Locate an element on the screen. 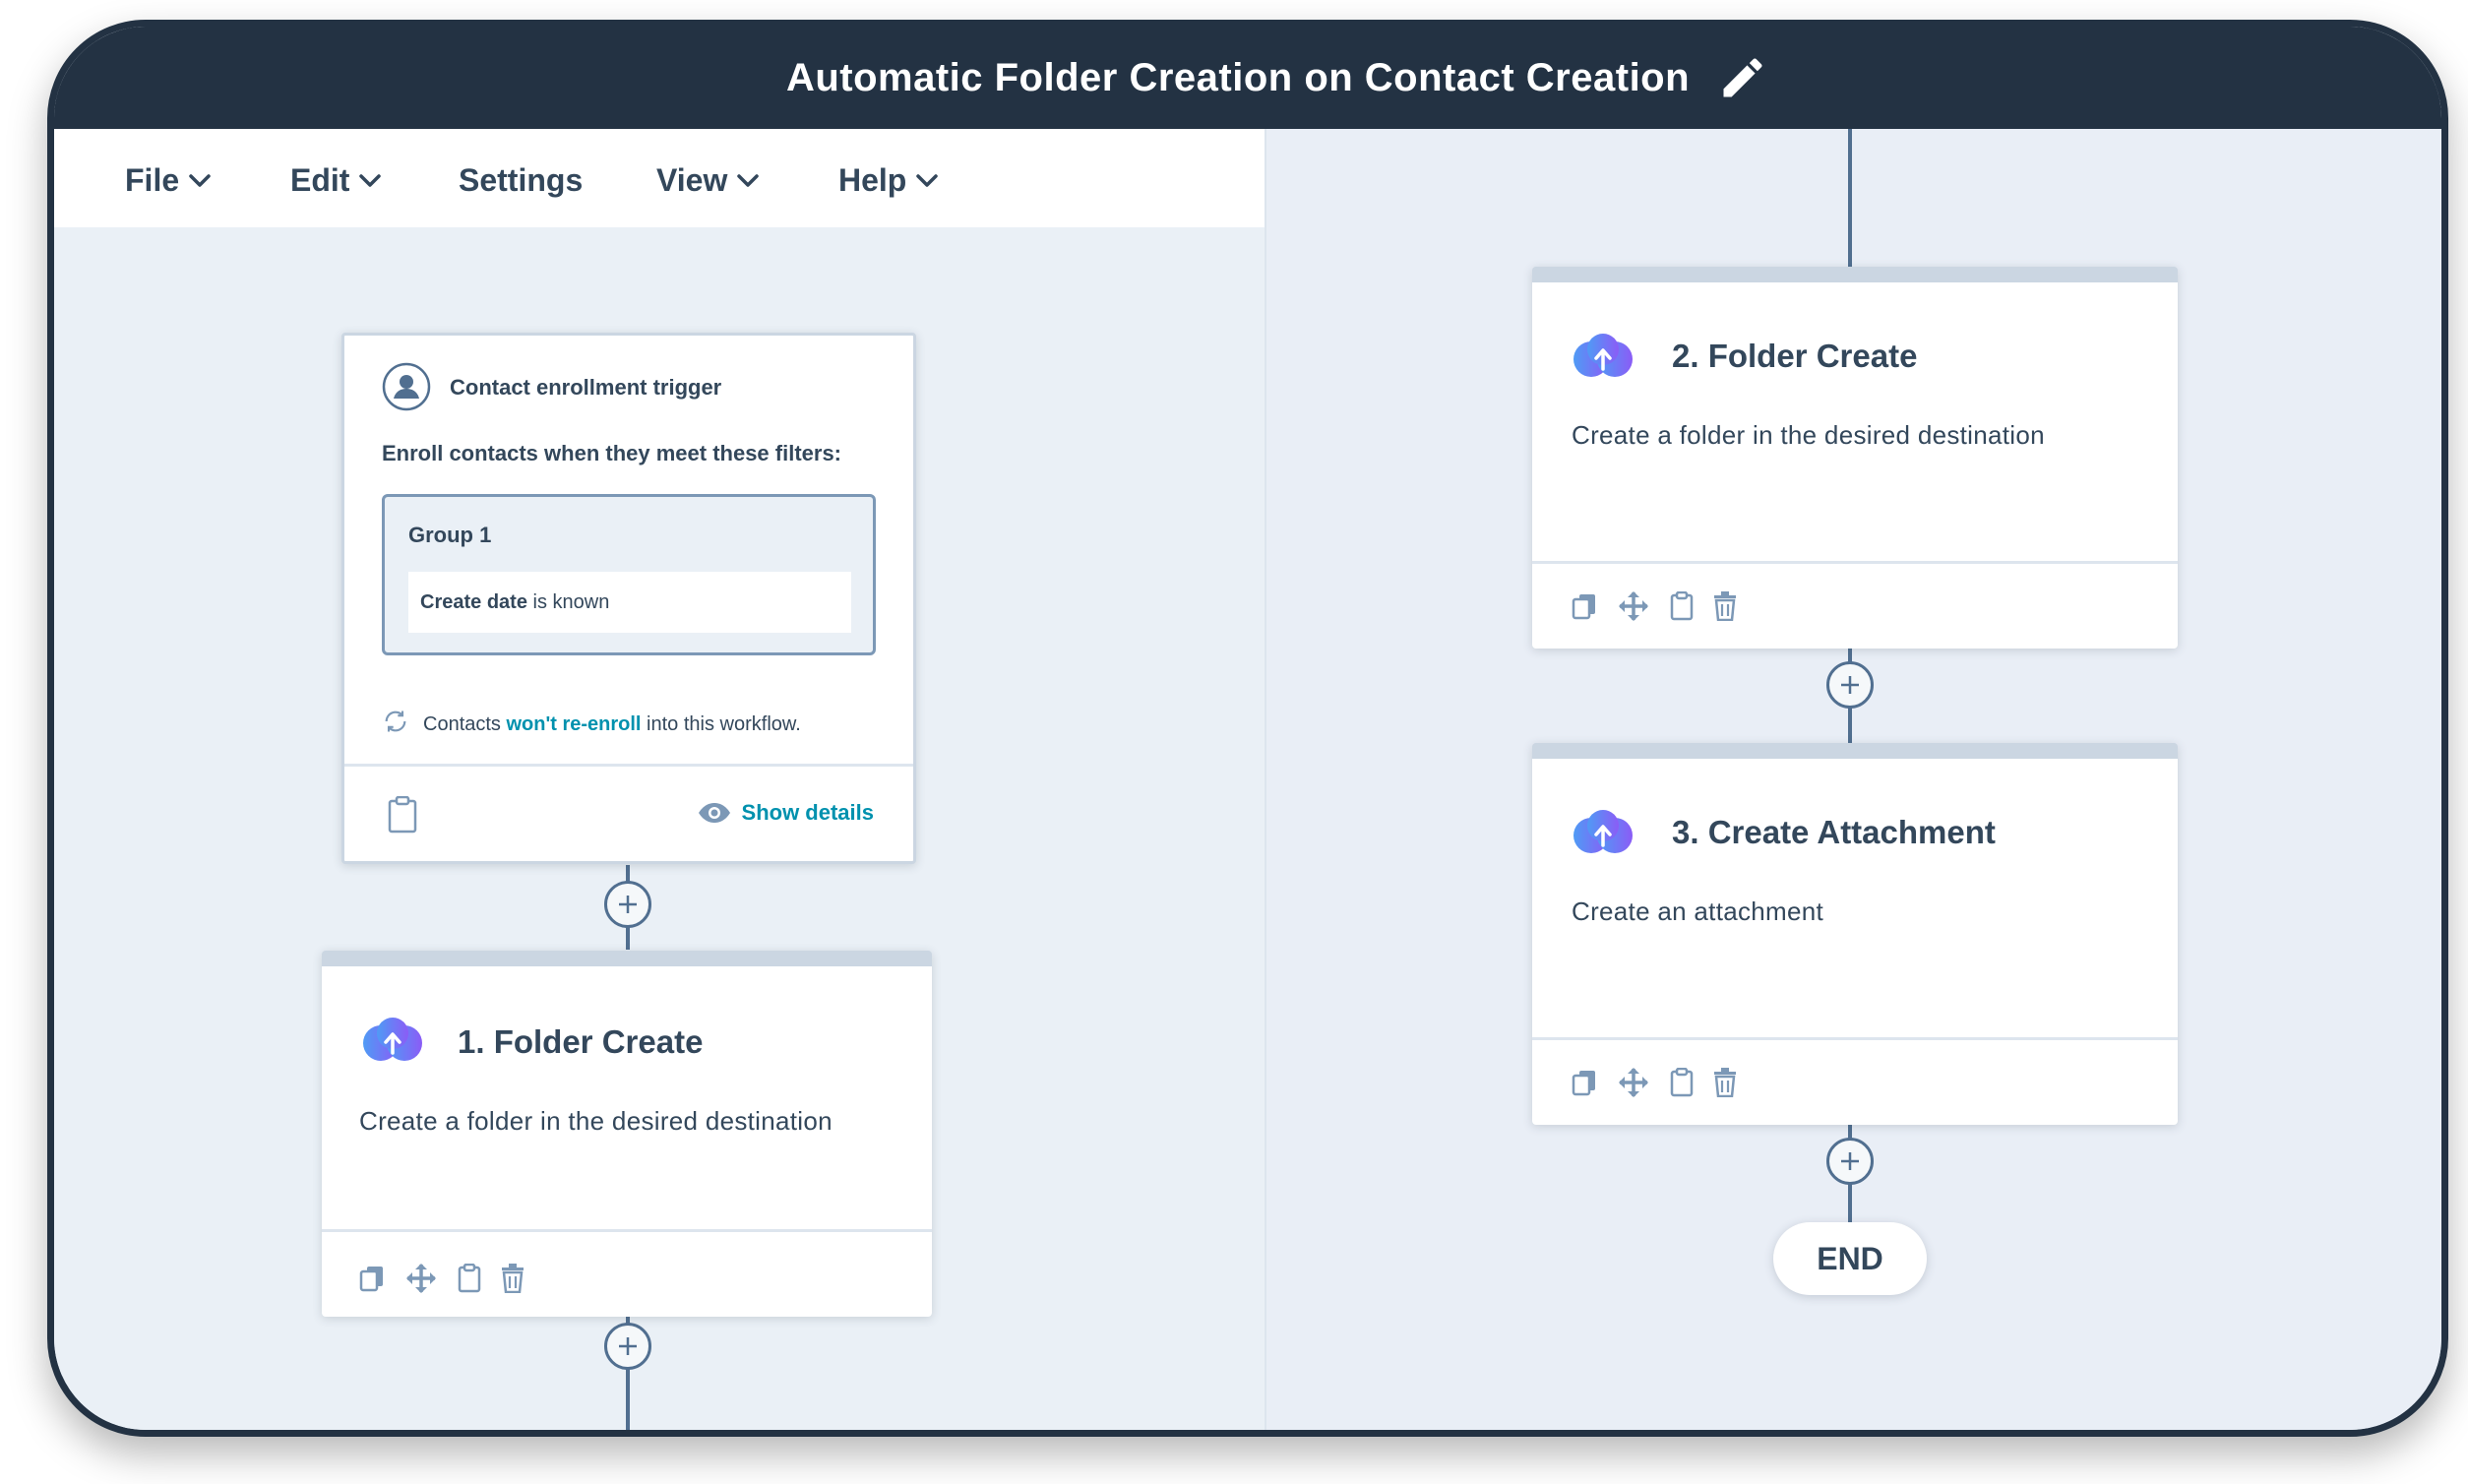 This screenshot has height=1484, width=2468. menu-file: File is located at coordinates (168, 181).